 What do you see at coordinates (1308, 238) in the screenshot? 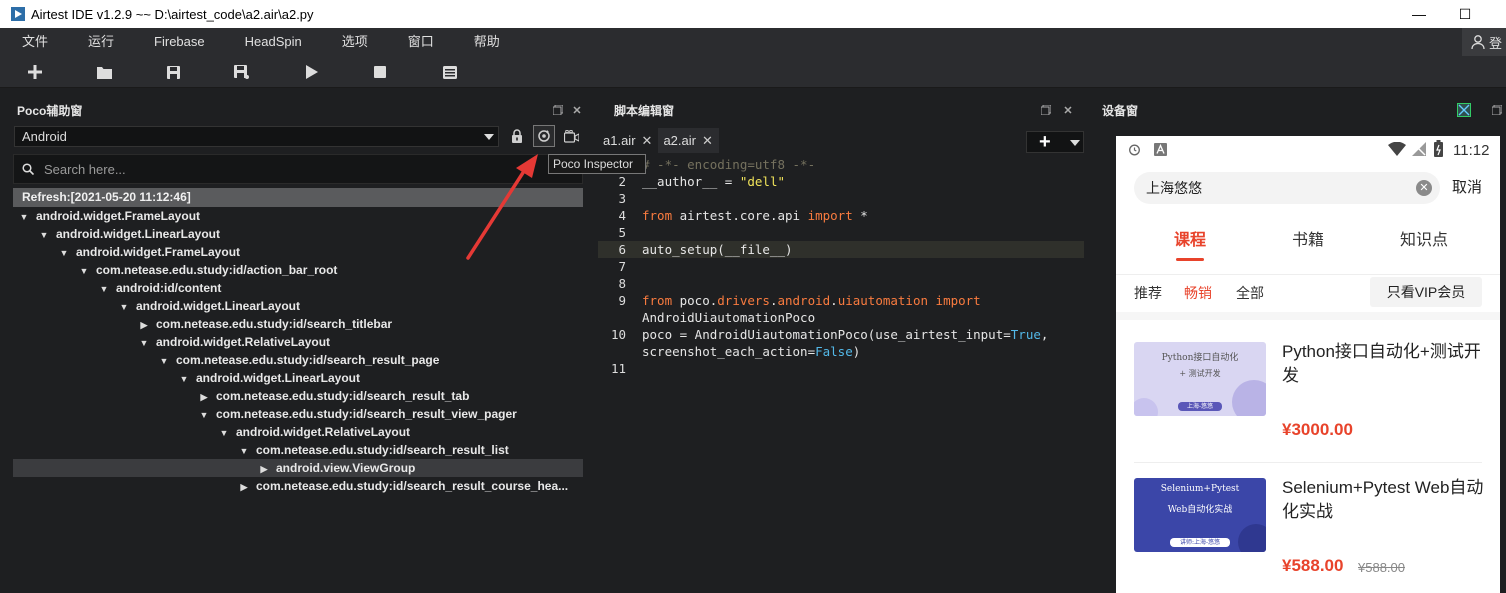
I see `tab-books: 书籍` at bounding box center [1308, 238].